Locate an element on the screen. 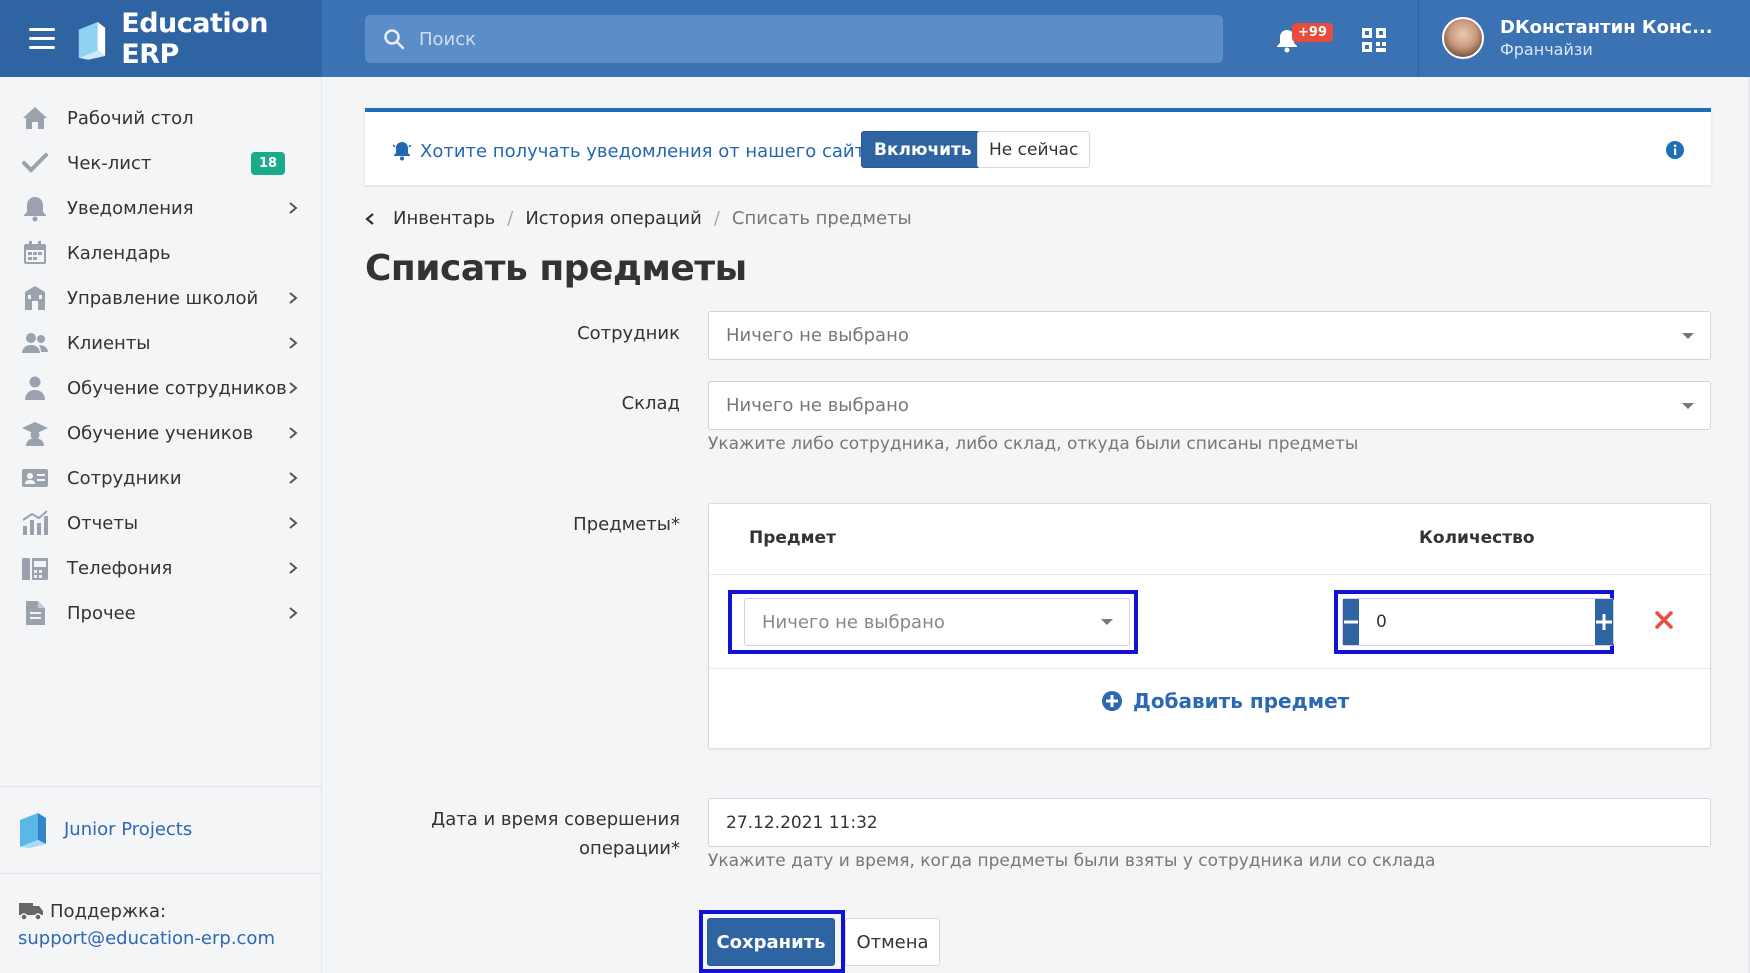 This screenshot has width=1750, height=973. sidebar-item-calendar: Календарь is located at coordinates (161, 253).